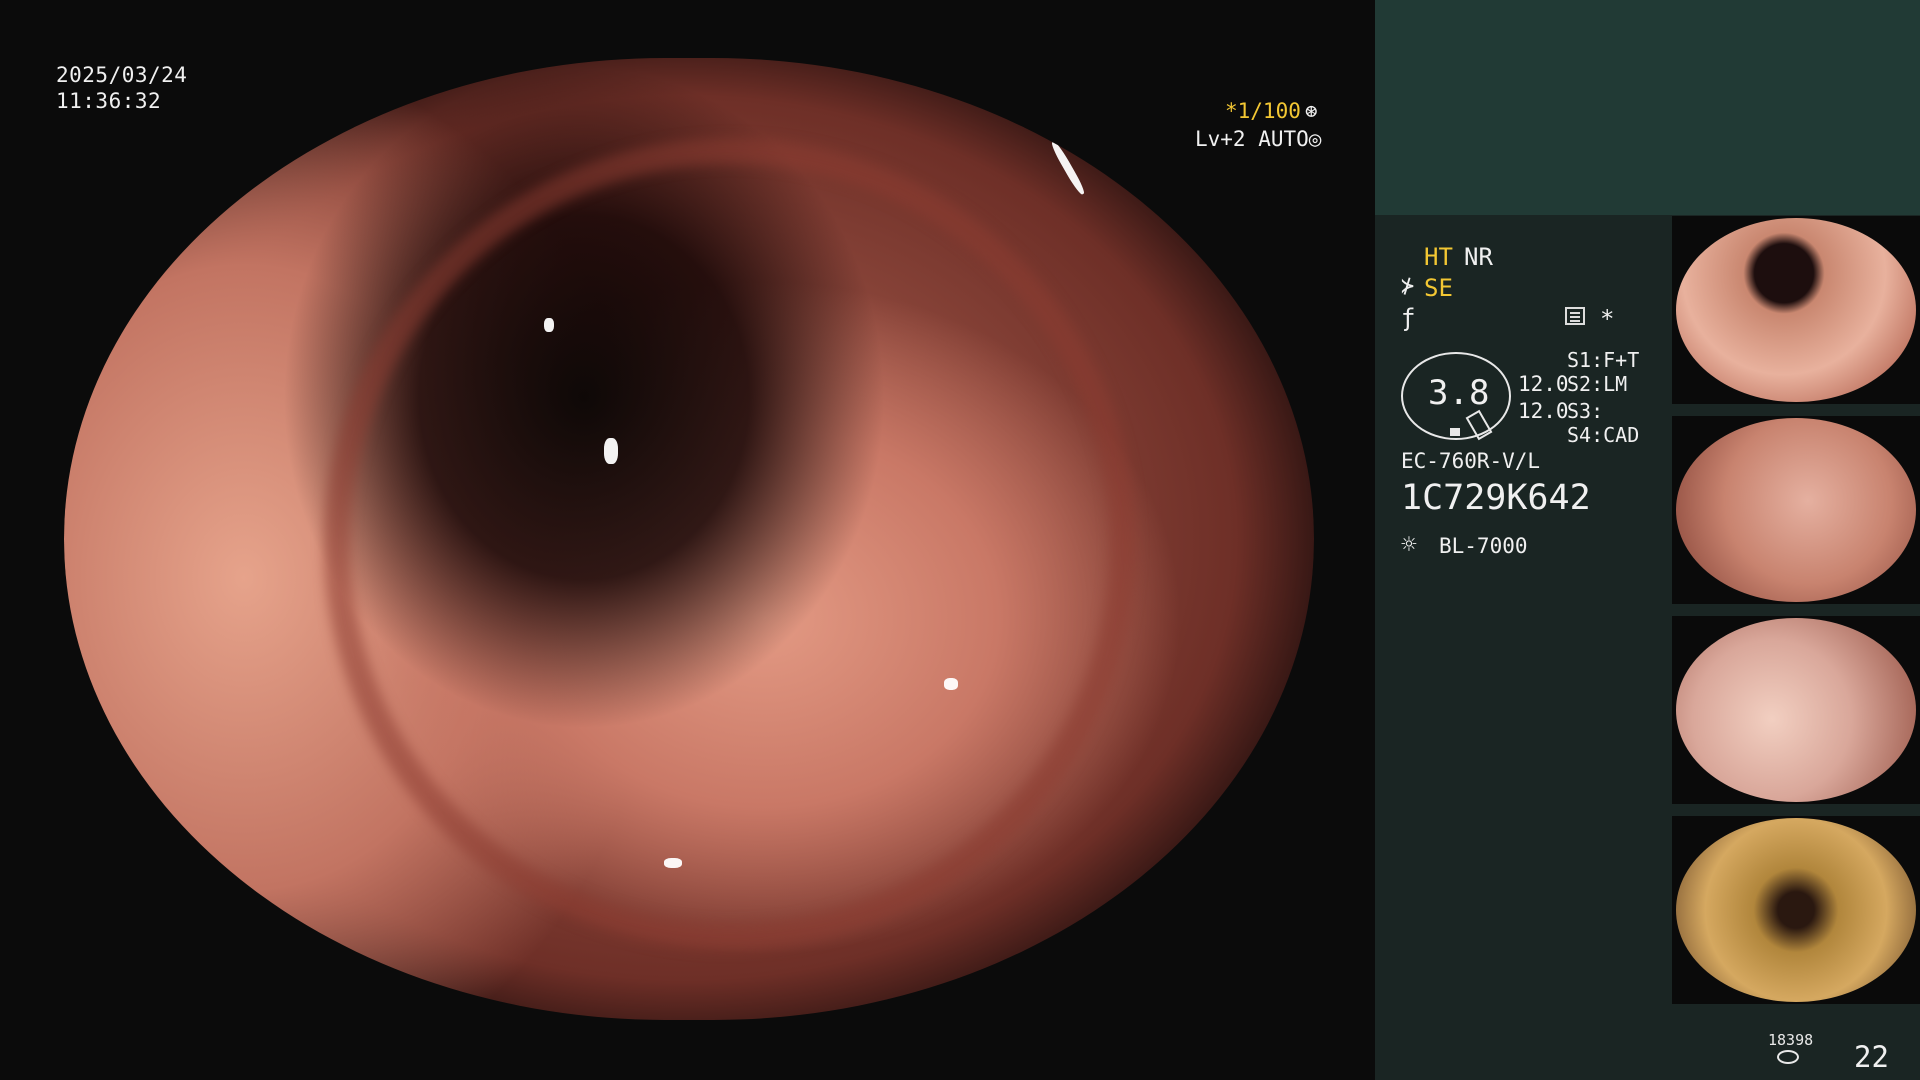  What do you see at coordinates (1409, 545) in the screenshot?
I see `light-source-icon: ☼` at bounding box center [1409, 545].